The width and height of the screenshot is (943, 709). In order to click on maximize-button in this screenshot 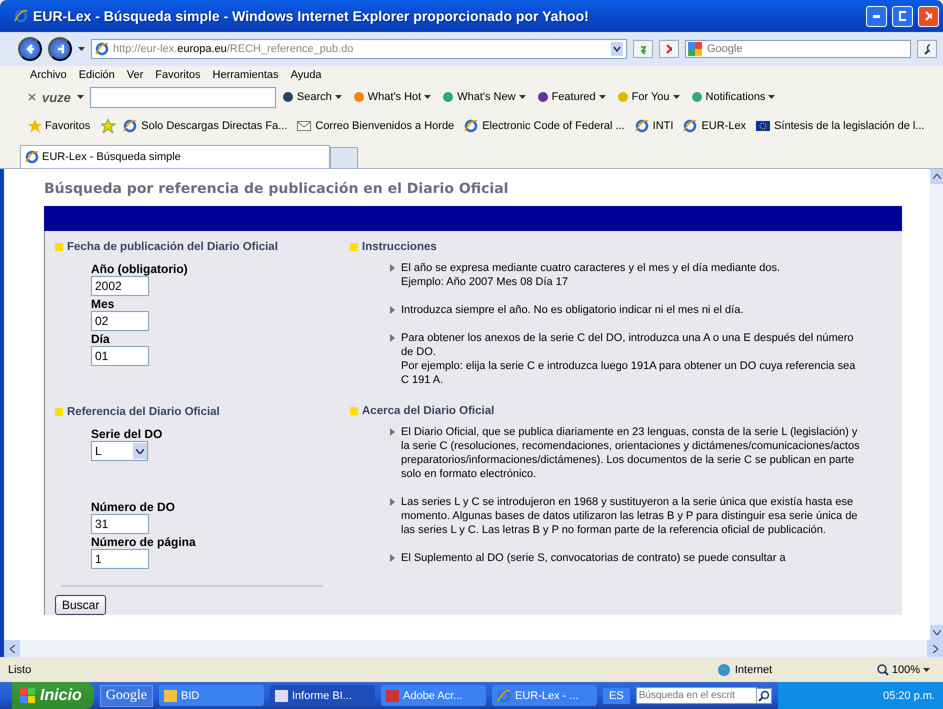, I will do `click(902, 16)`.